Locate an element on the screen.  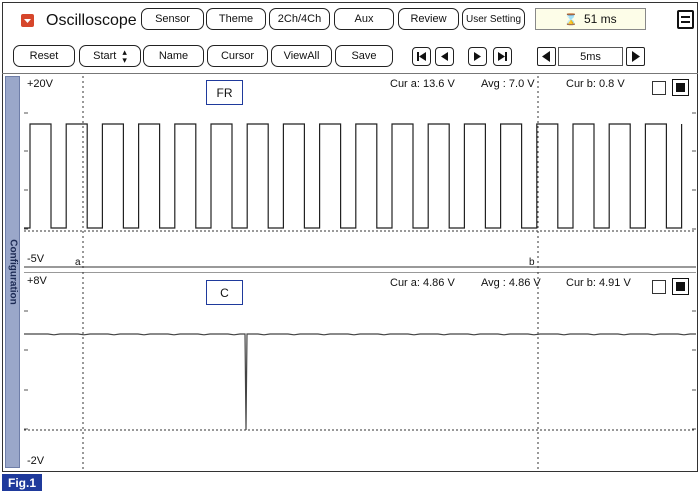
app-icon is located at coordinates (27, 20).